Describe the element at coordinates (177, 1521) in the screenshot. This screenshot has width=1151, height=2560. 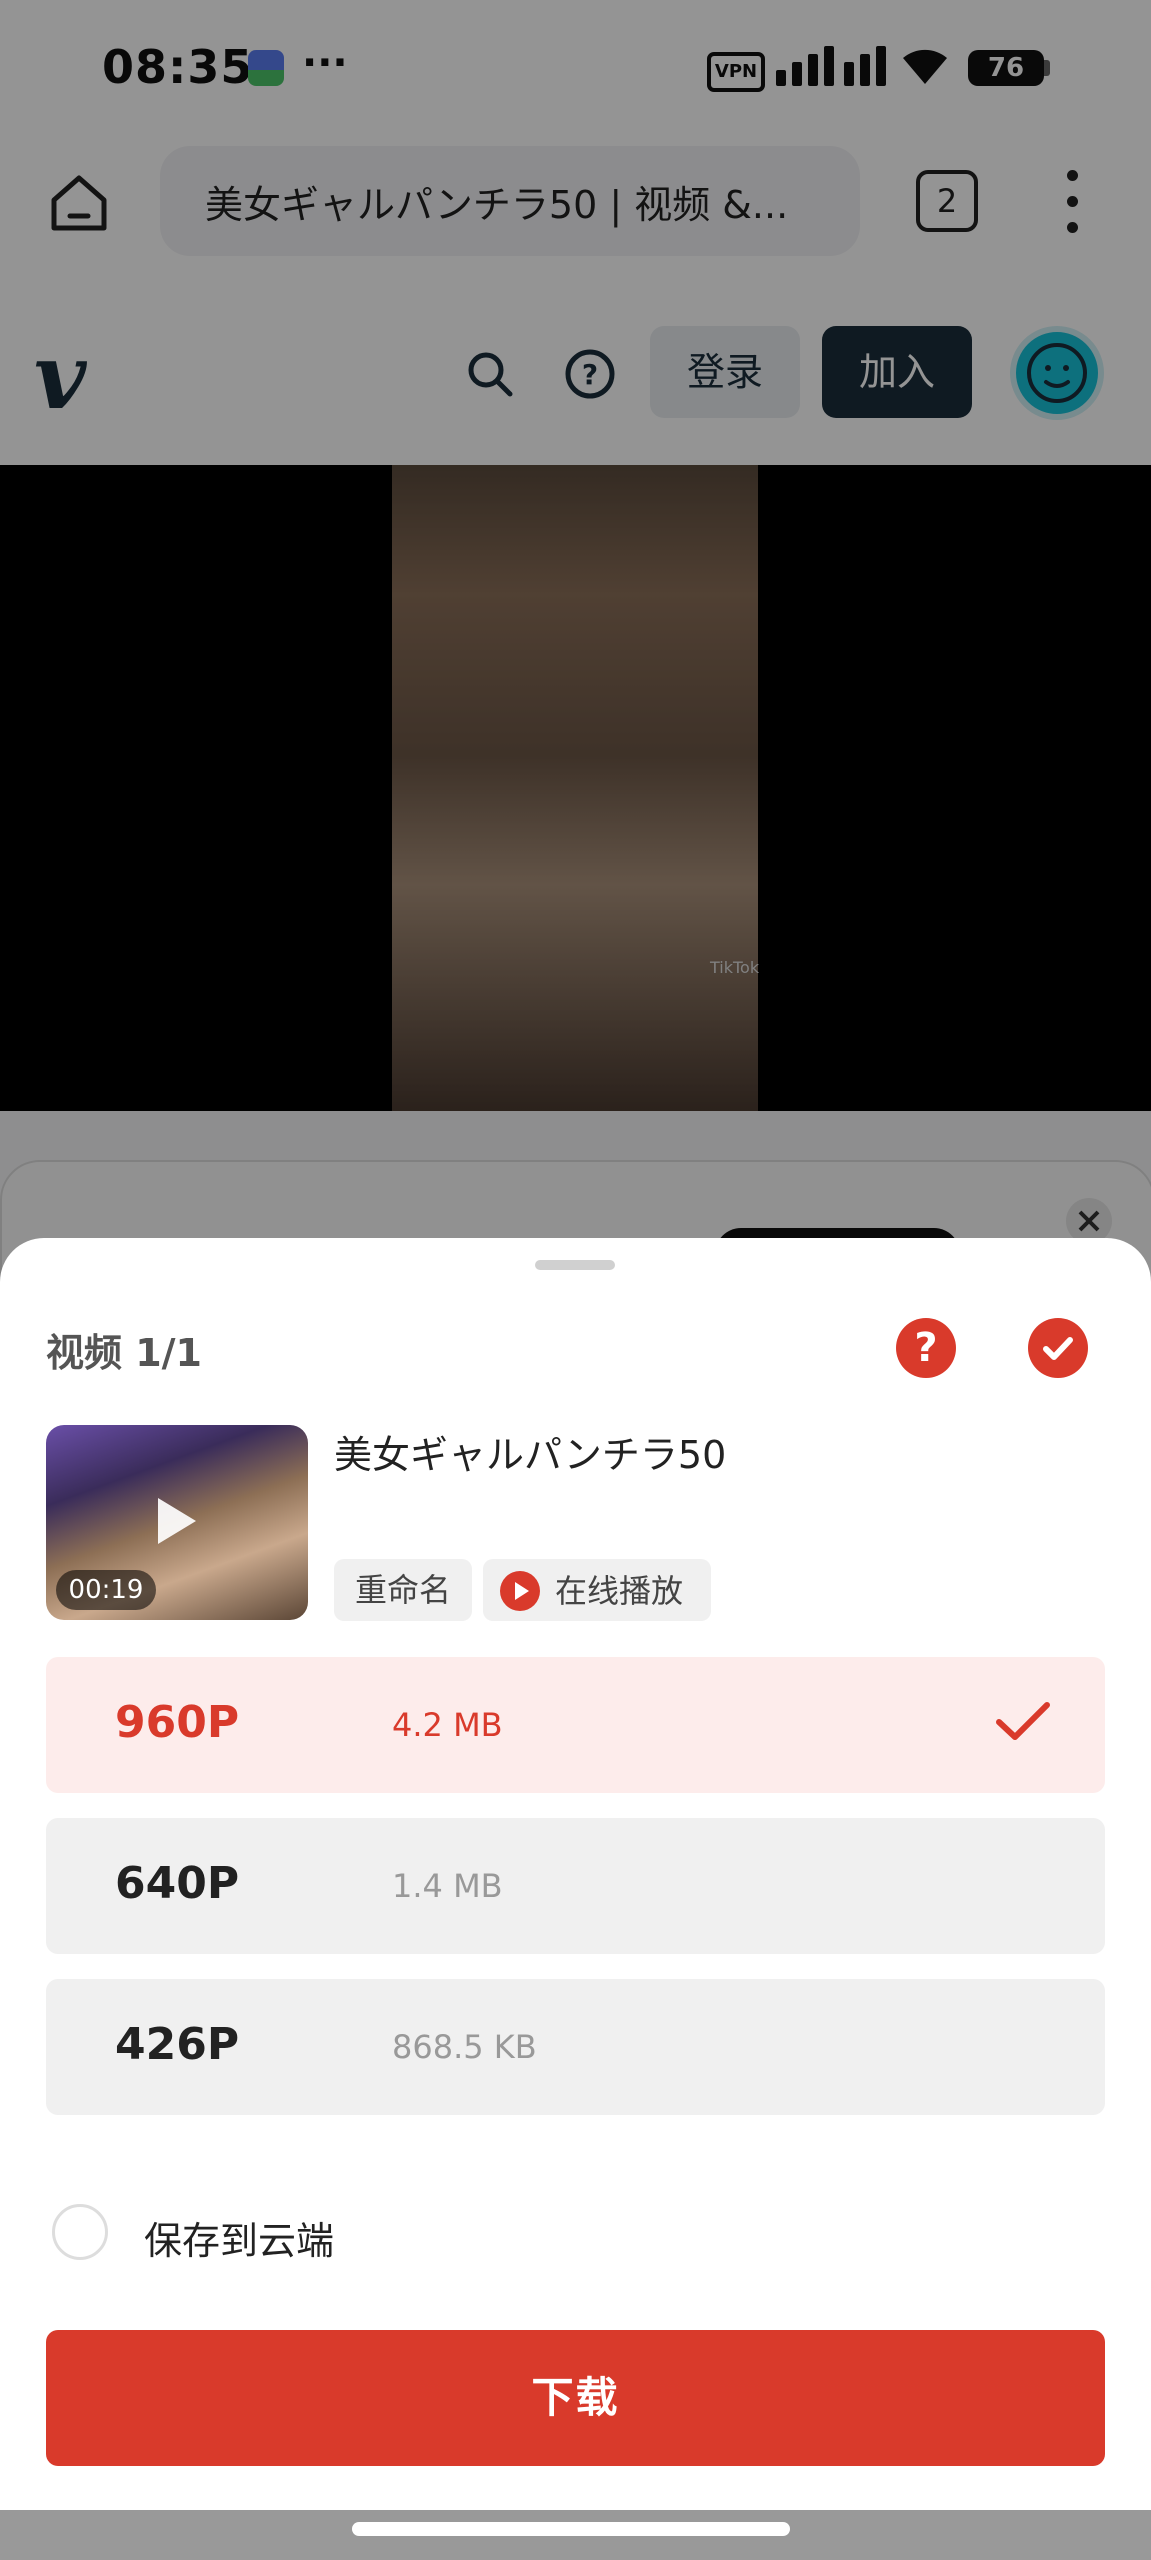
I see `play-icon` at that location.